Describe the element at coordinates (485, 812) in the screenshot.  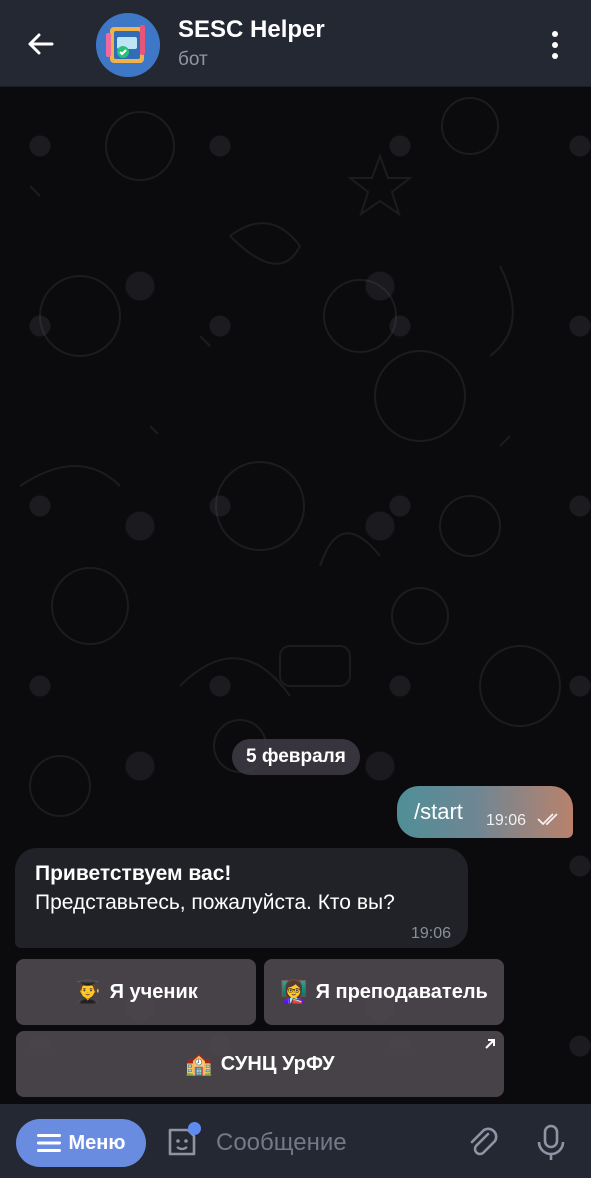
I see `outgoing-message: /start 19:06` at that location.